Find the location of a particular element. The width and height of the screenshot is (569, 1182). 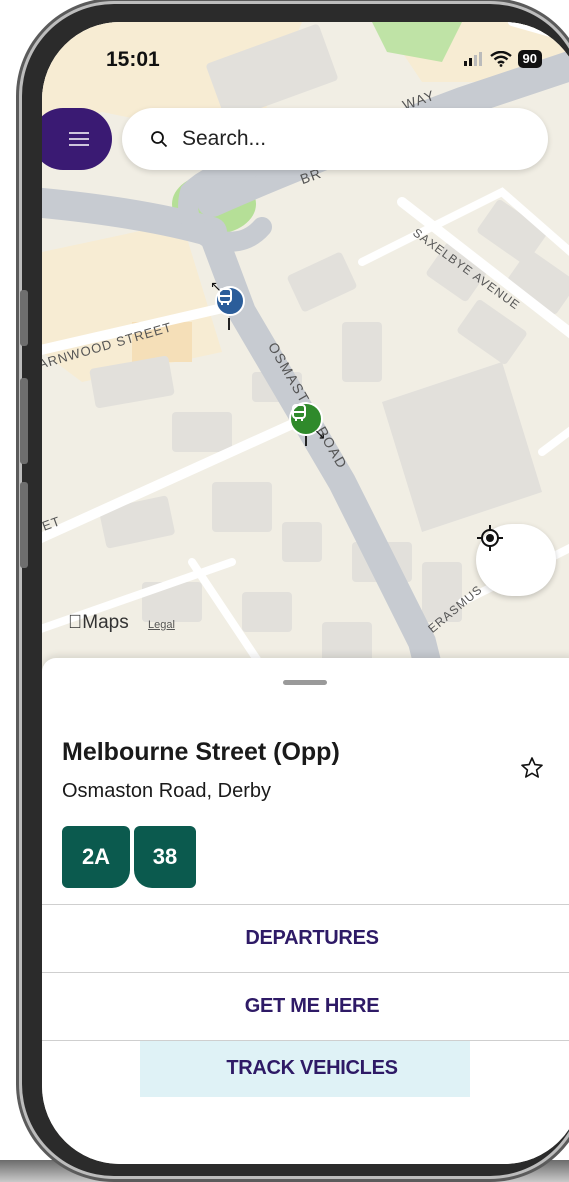

search-bar is located at coordinates (335, 139).